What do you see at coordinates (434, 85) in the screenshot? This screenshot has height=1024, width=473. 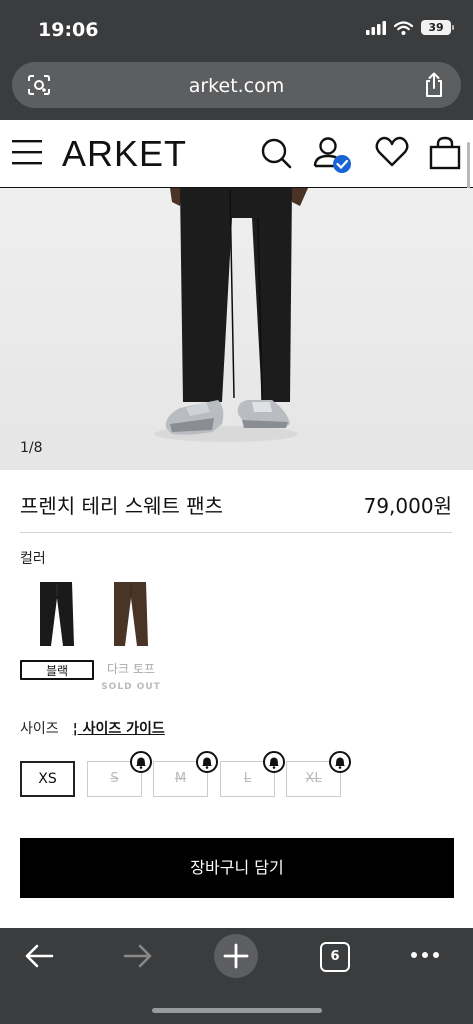 I see `share-icon` at bounding box center [434, 85].